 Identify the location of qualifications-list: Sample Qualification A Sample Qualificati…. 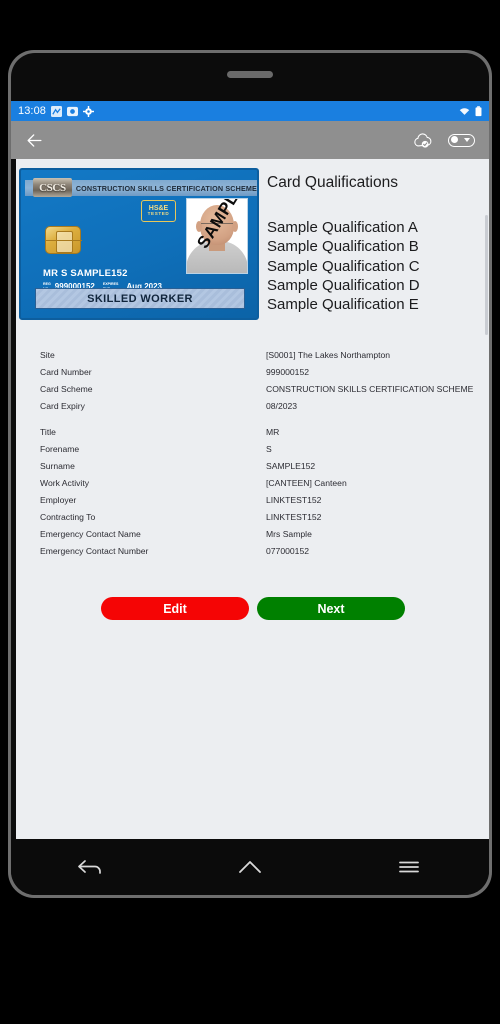
(378, 266).